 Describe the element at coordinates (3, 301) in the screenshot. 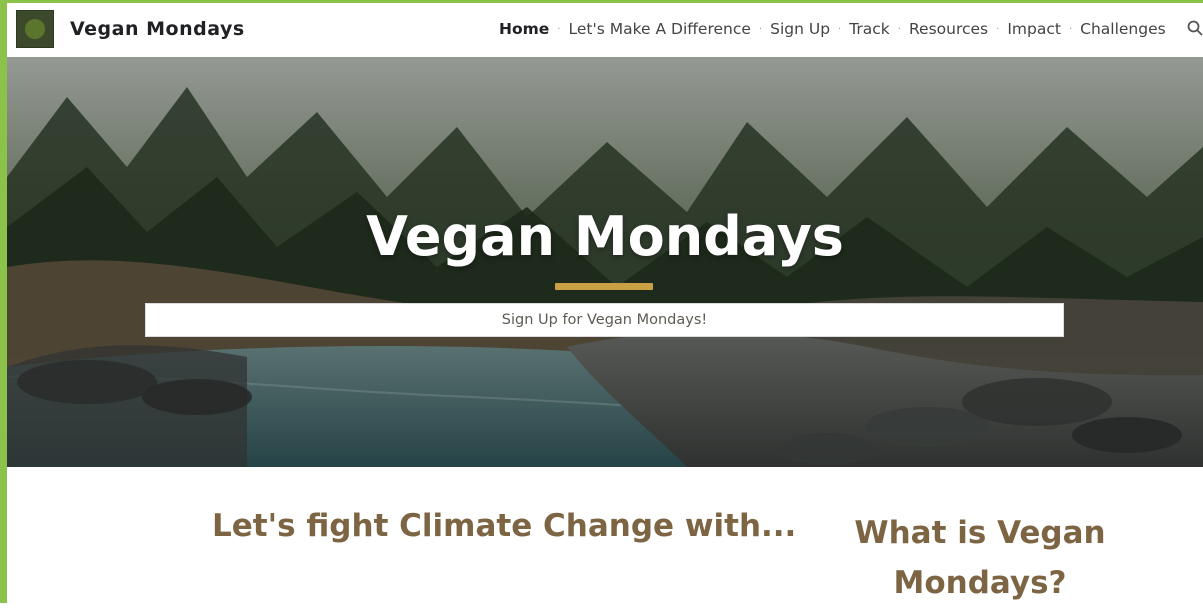

I see `page-frame-left` at that location.